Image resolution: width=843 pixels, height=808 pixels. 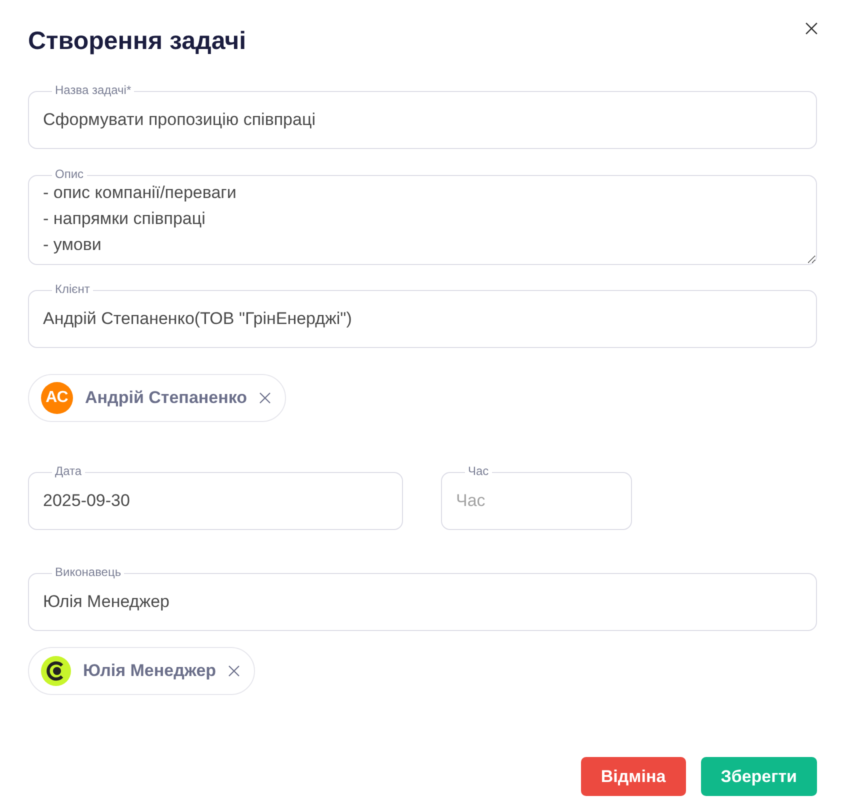 I want to click on field-label: Назва задачі*, so click(x=93, y=90).